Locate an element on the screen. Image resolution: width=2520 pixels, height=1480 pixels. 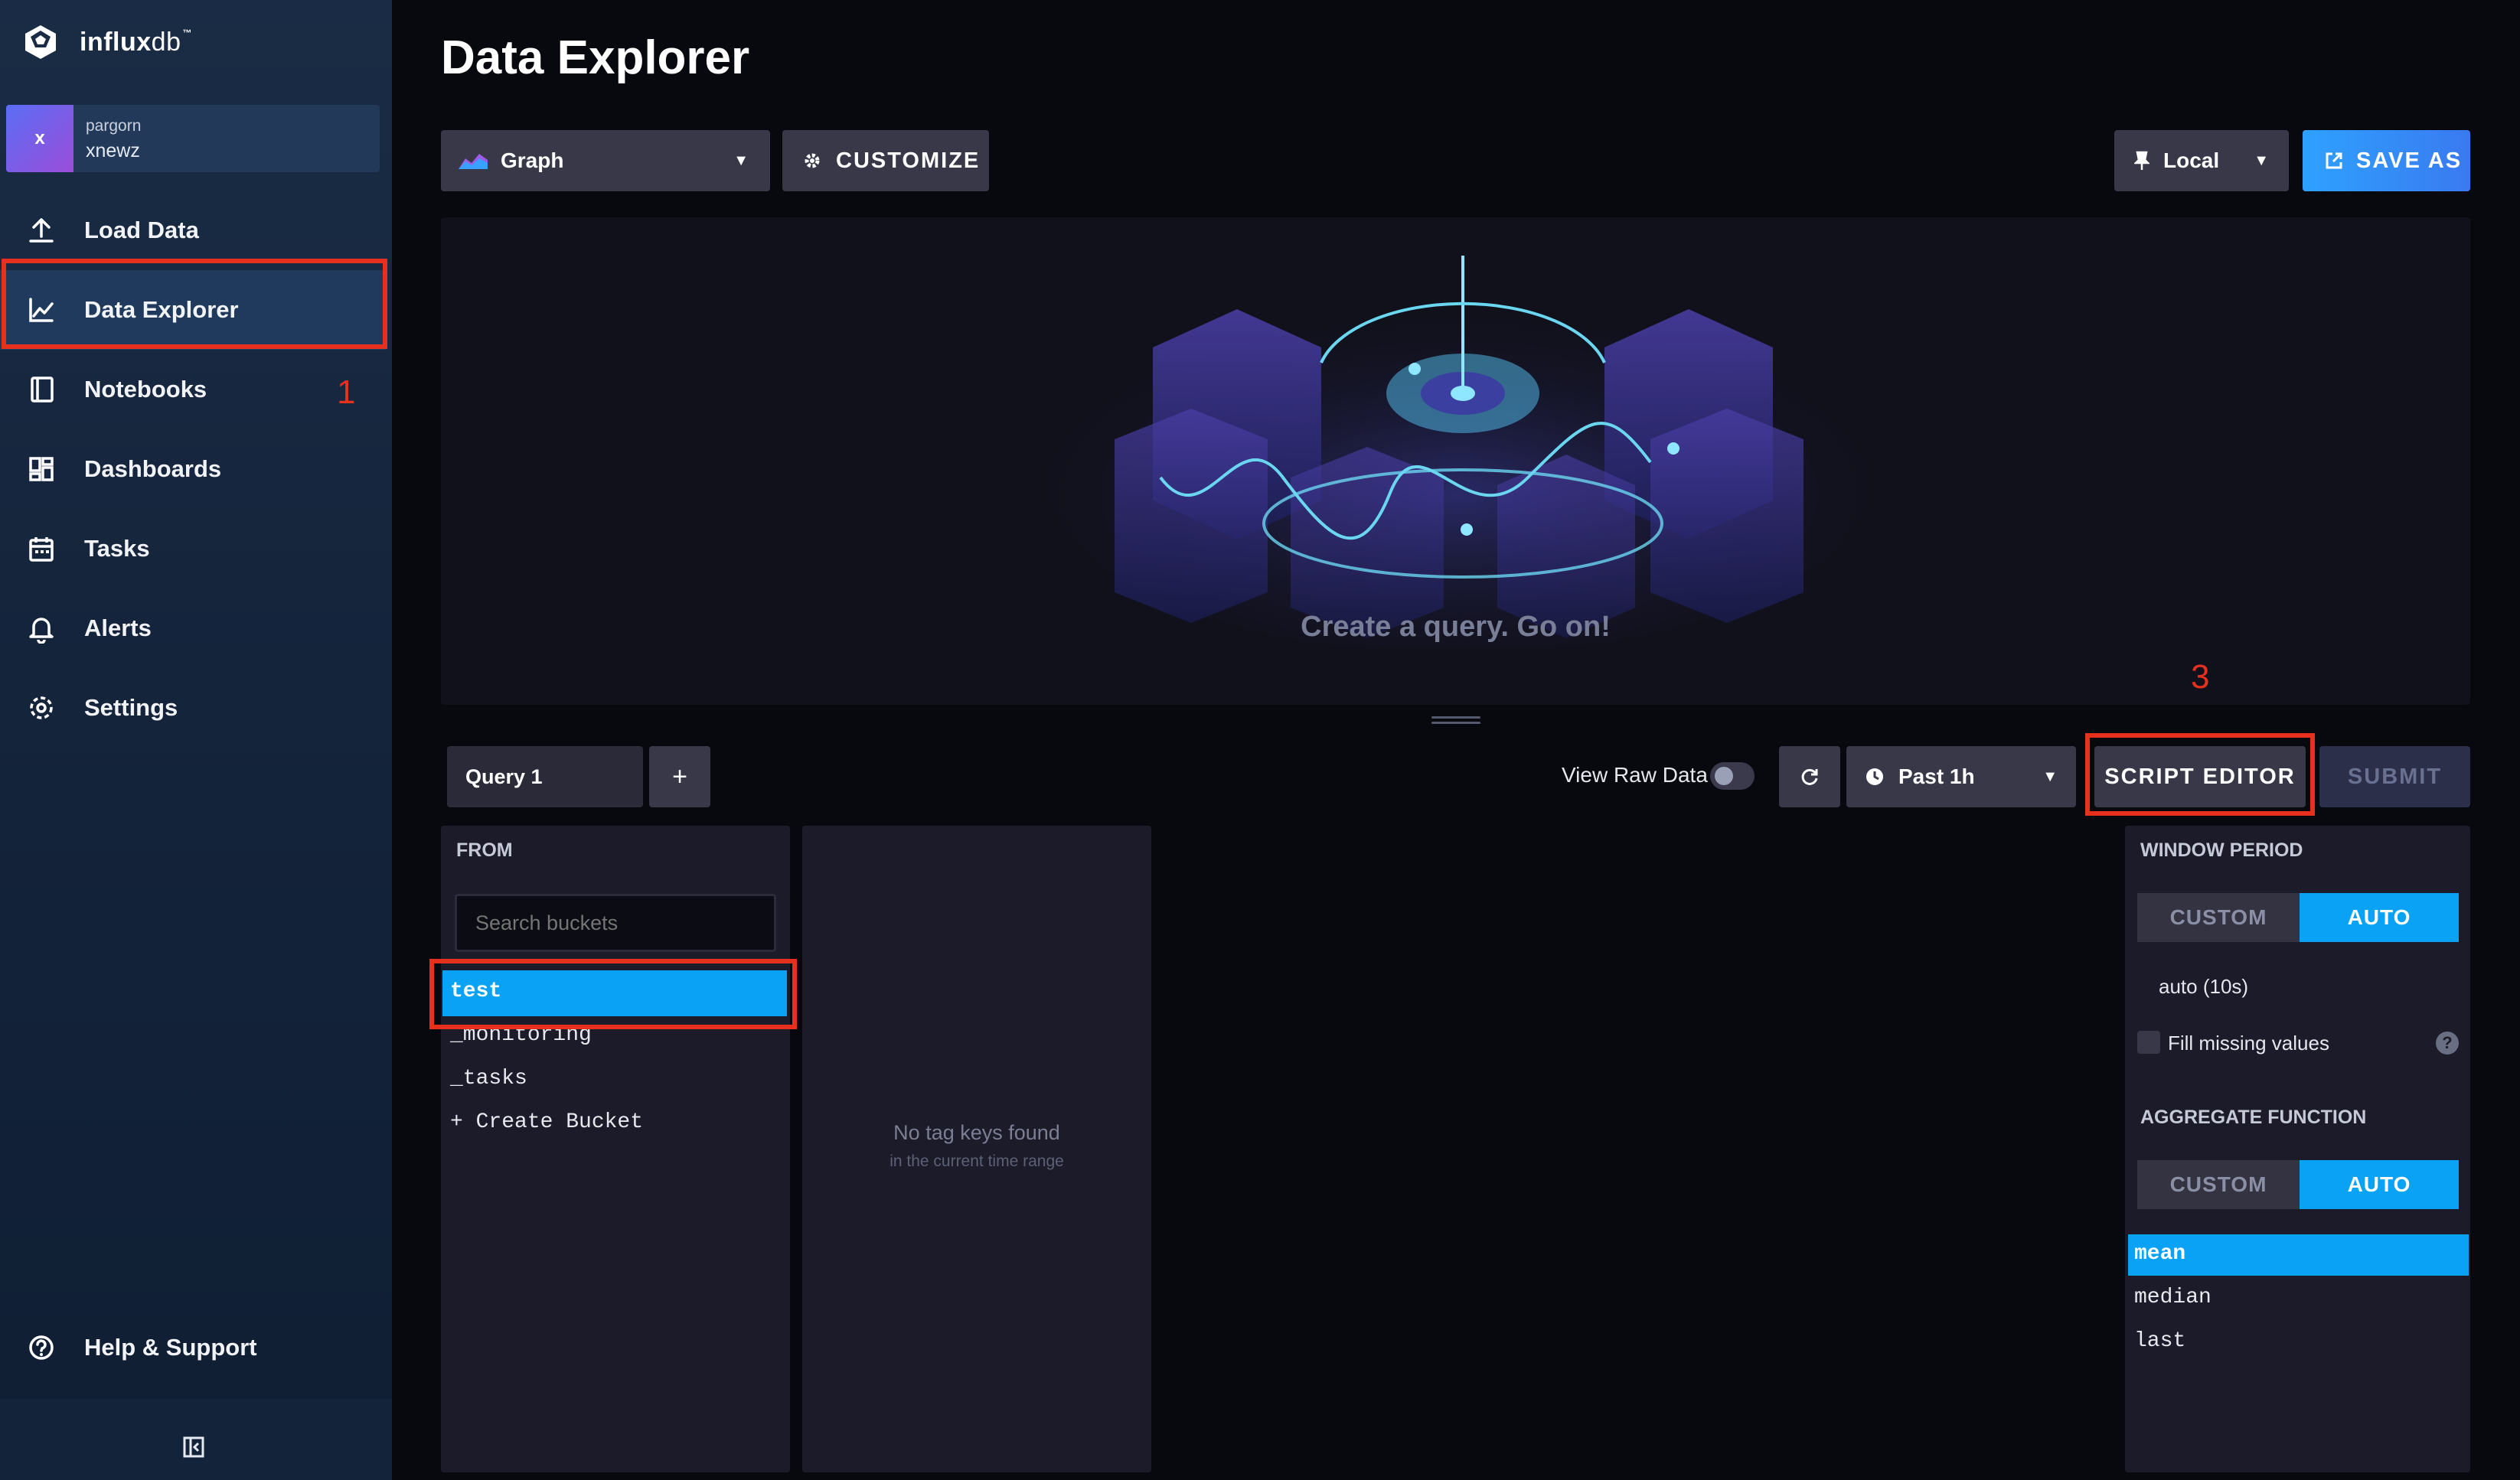
logo: influxdb ™ is located at coordinates (106, 42).